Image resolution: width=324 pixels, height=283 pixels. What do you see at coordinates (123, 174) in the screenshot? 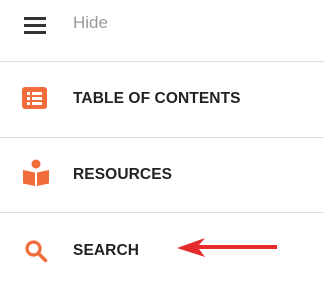
I see `nav-item-label: RESOURCES` at bounding box center [123, 174].